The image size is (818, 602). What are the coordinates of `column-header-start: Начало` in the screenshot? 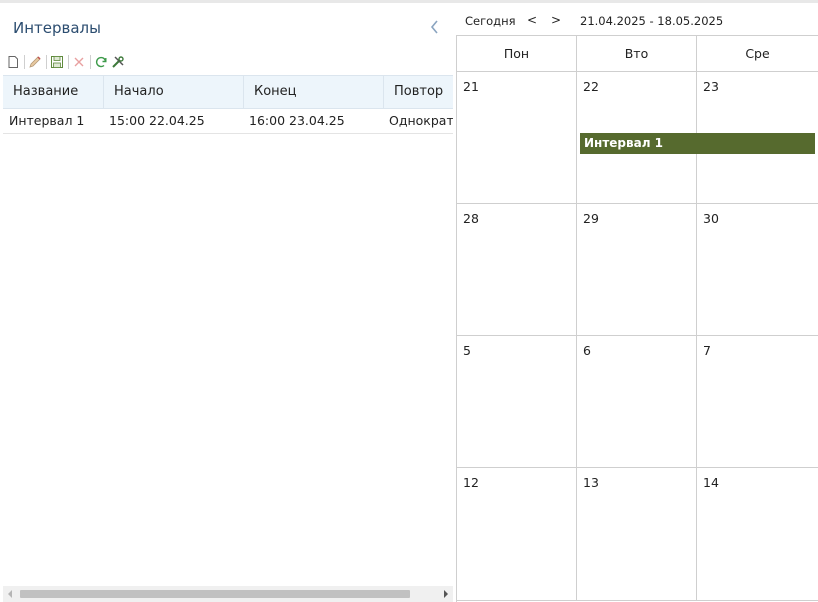 It's located at (173, 92).